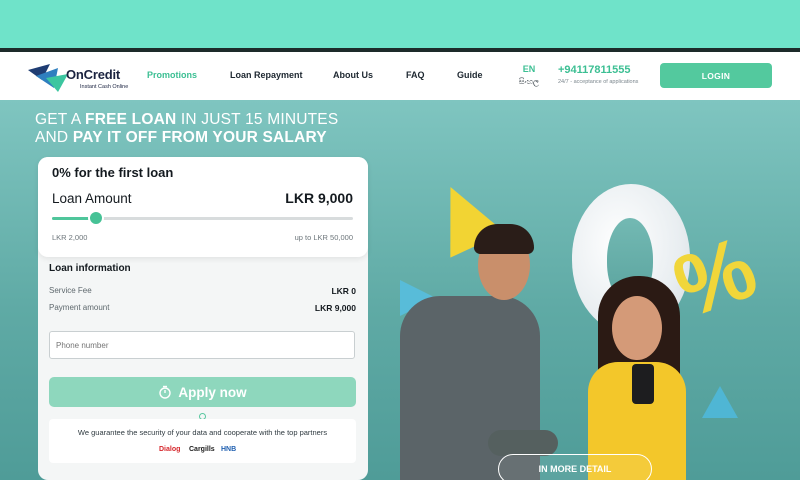 The image size is (800, 480). I want to click on partner-hnb-logo: HNB, so click(229, 449).